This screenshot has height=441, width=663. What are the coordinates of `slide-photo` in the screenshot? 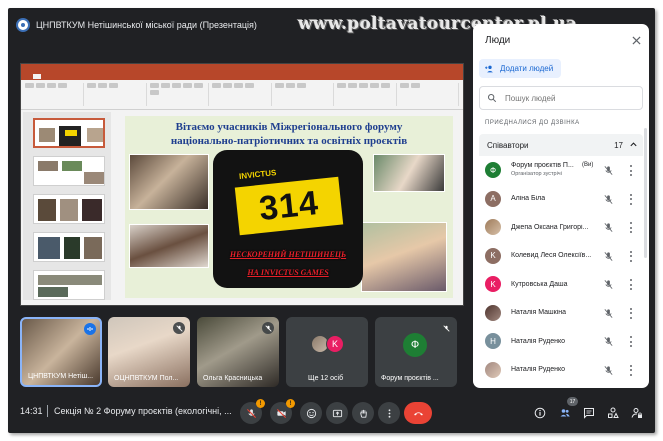 It's located at (404, 257).